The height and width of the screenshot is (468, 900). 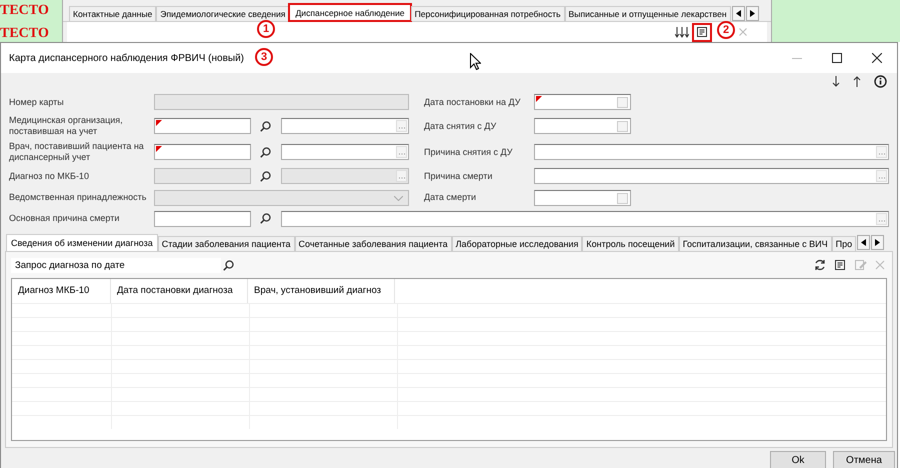 I want to click on column-header: Дата постановки диагноза, so click(x=179, y=291).